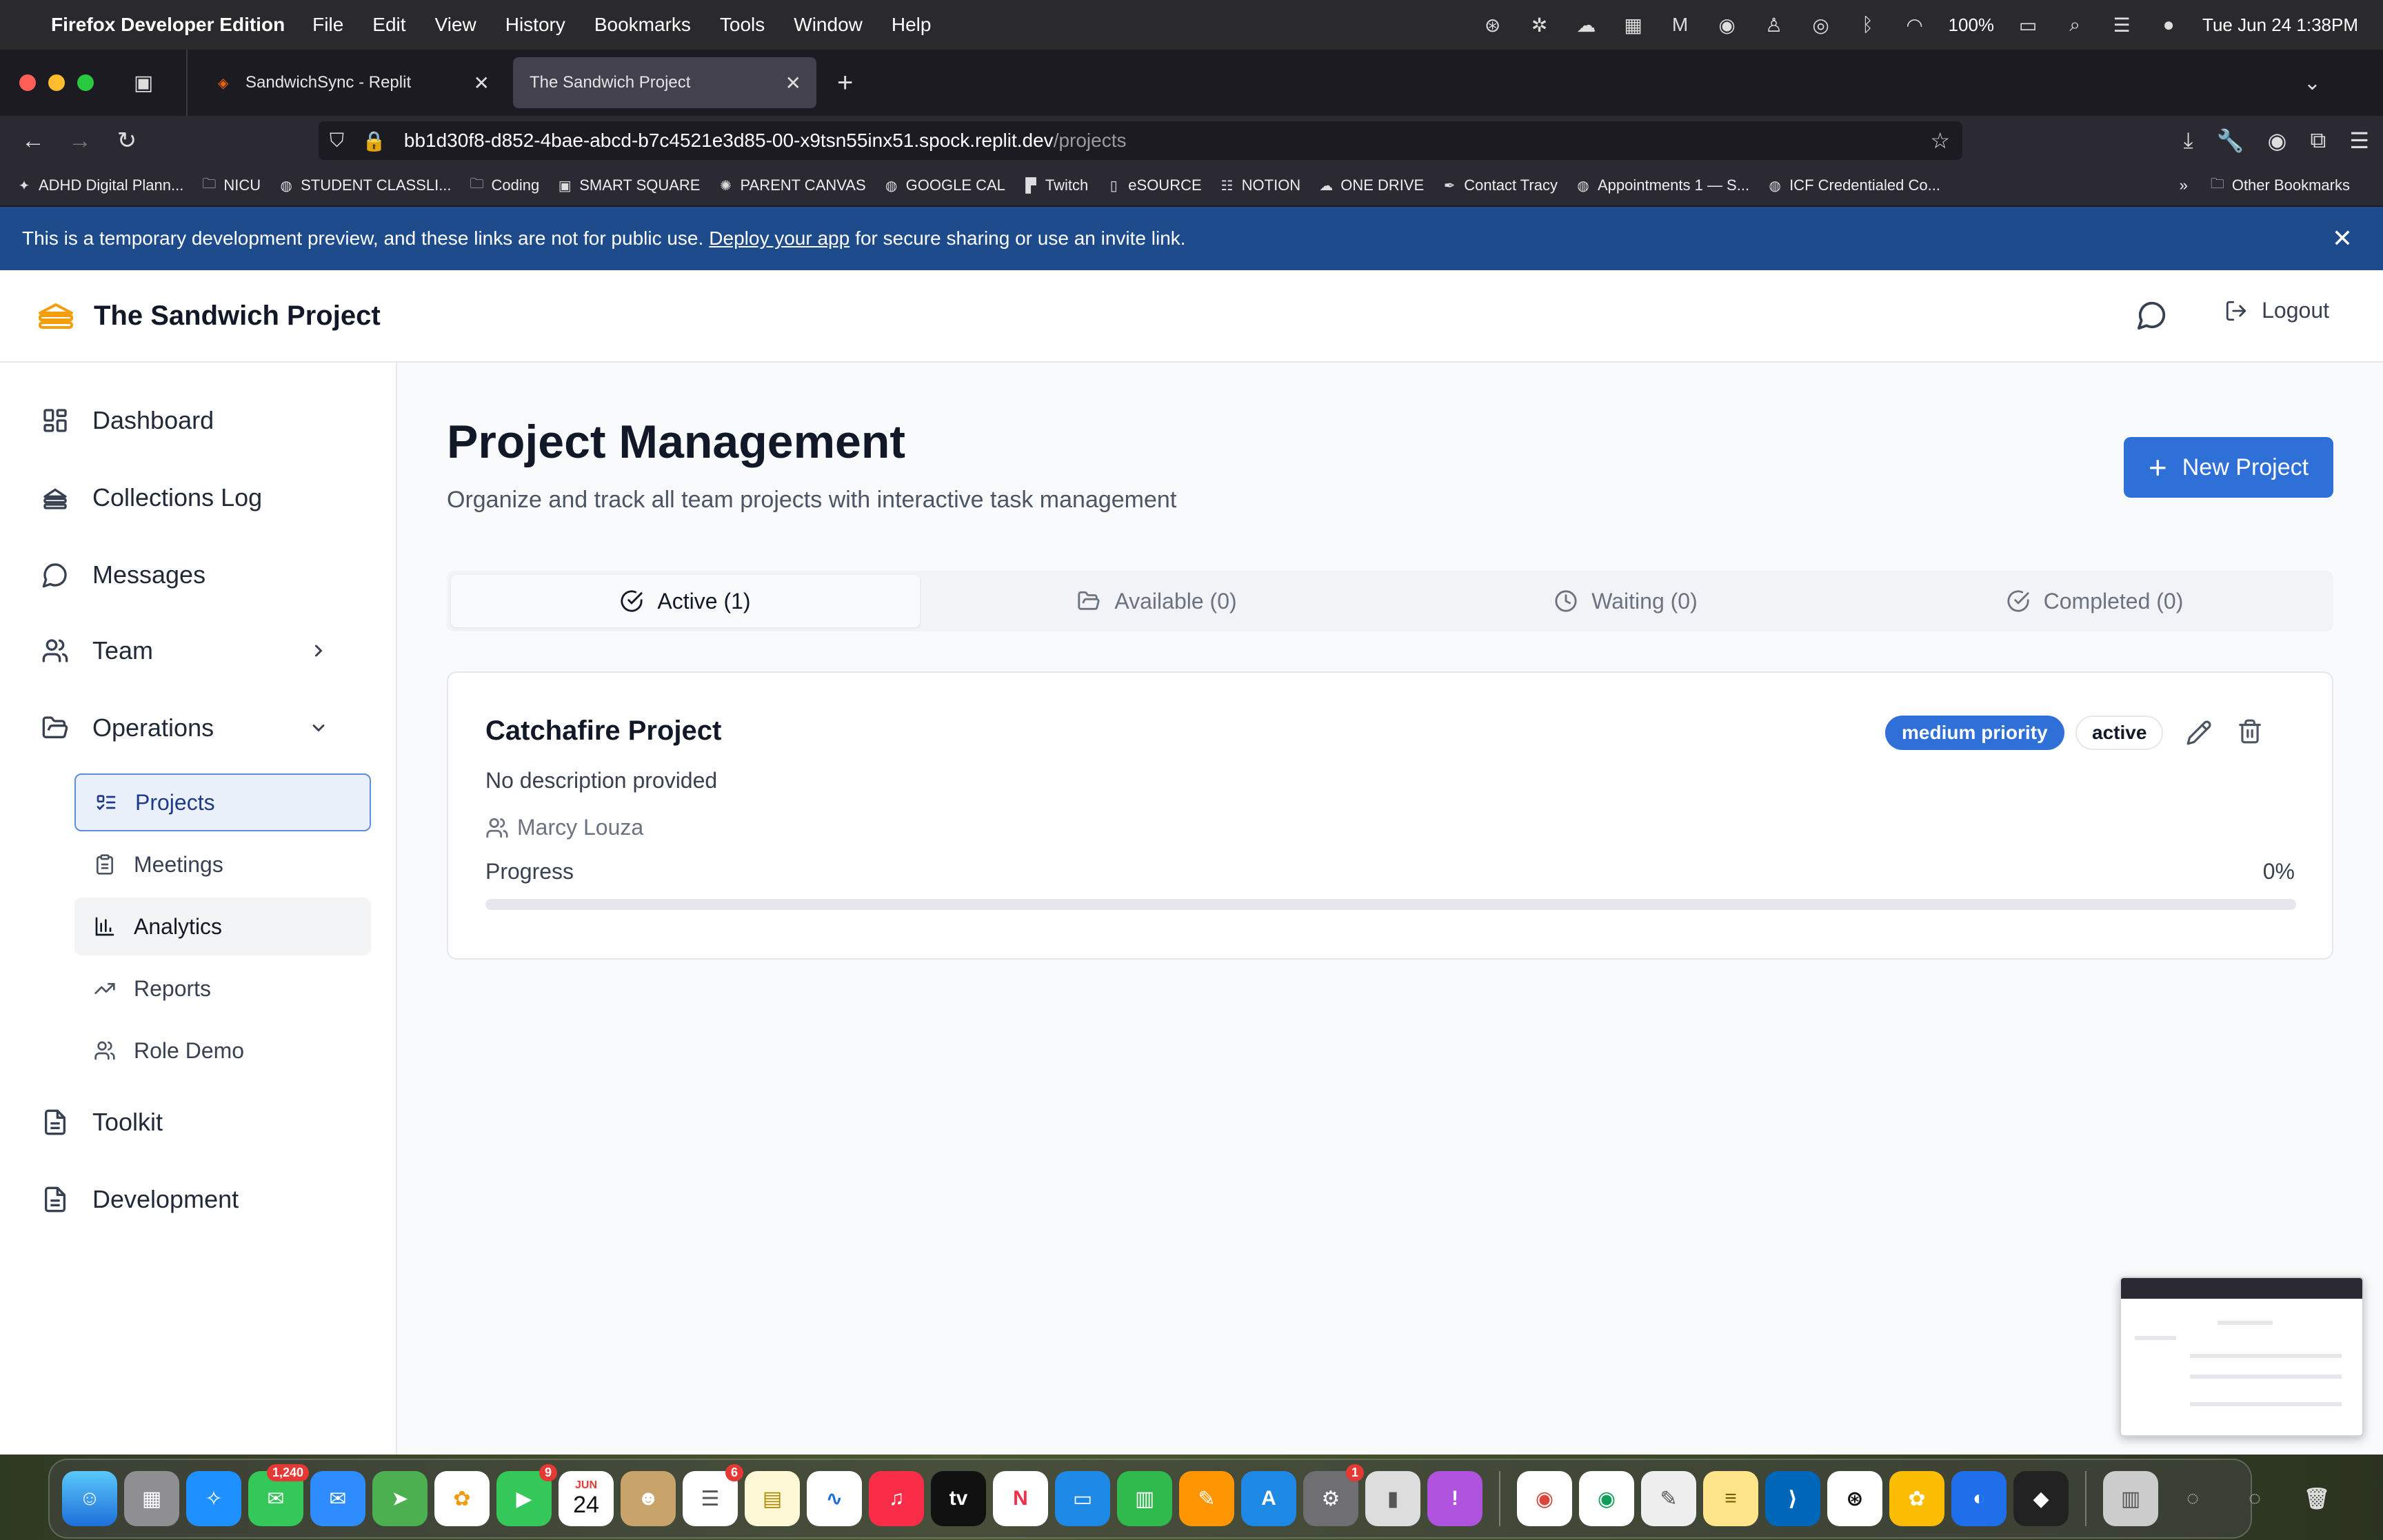  Describe the element at coordinates (203, 1200) in the screenshot. I see `sidebar-item-development: Development` at that location.